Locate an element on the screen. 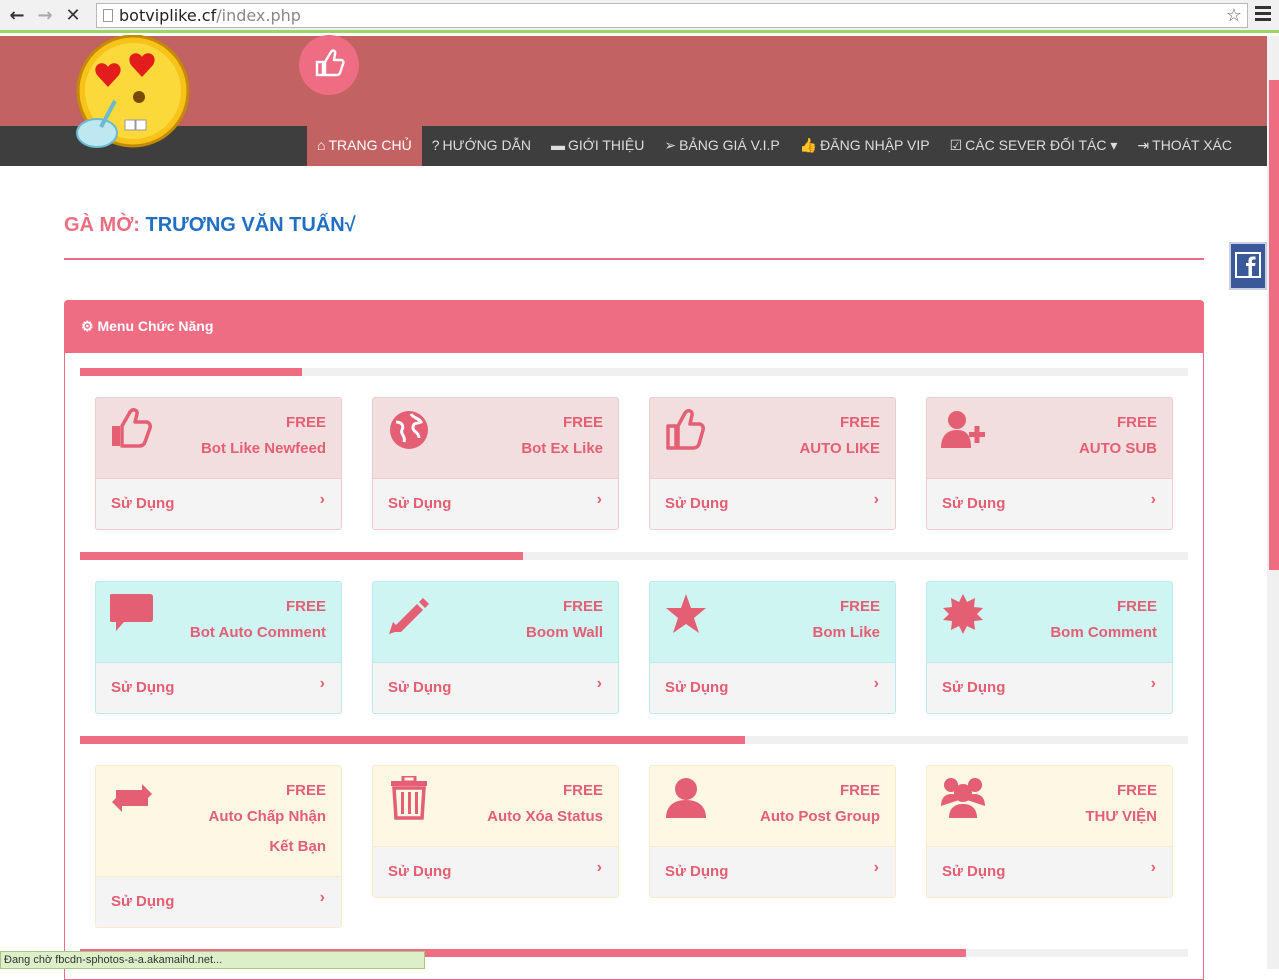 This screenshot has width=1279, height=980. nav-item-6: ⇥THOÁT XÁC is located at coordinates (1184, 146).